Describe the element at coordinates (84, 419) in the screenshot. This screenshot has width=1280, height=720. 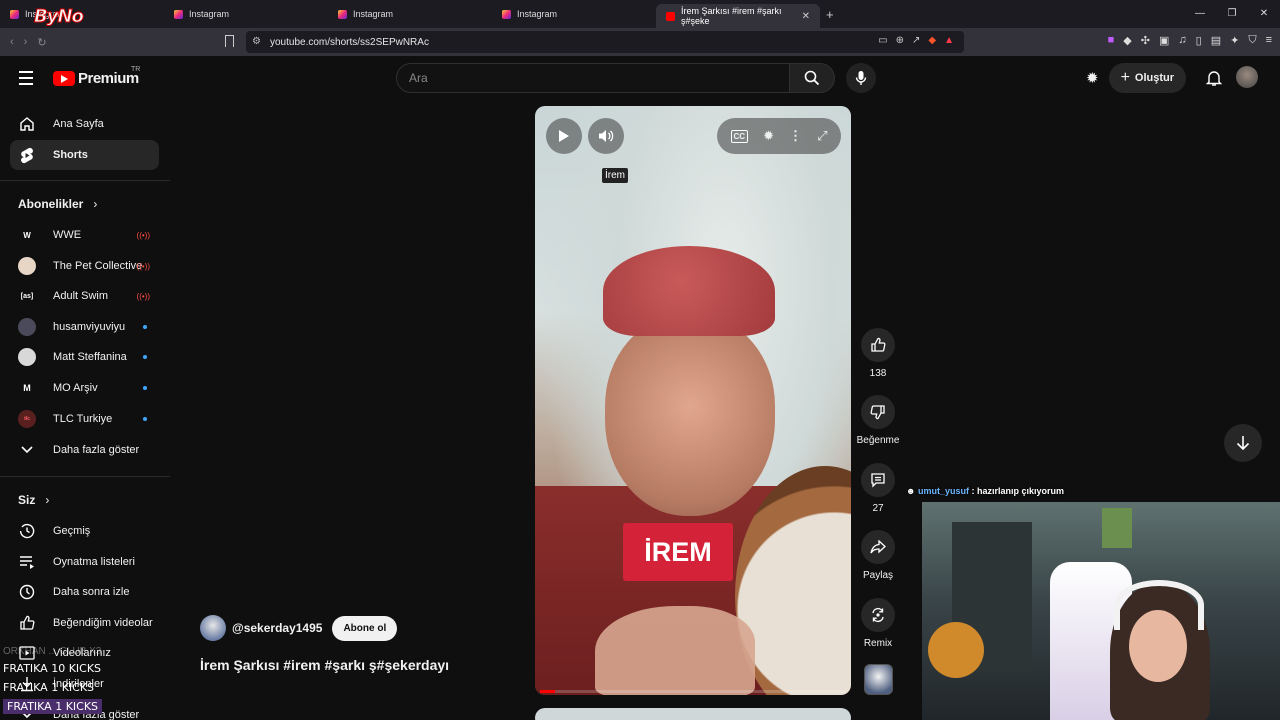
I see `sidebar-item-subscription: tlc TLC Turkiye` at that location.